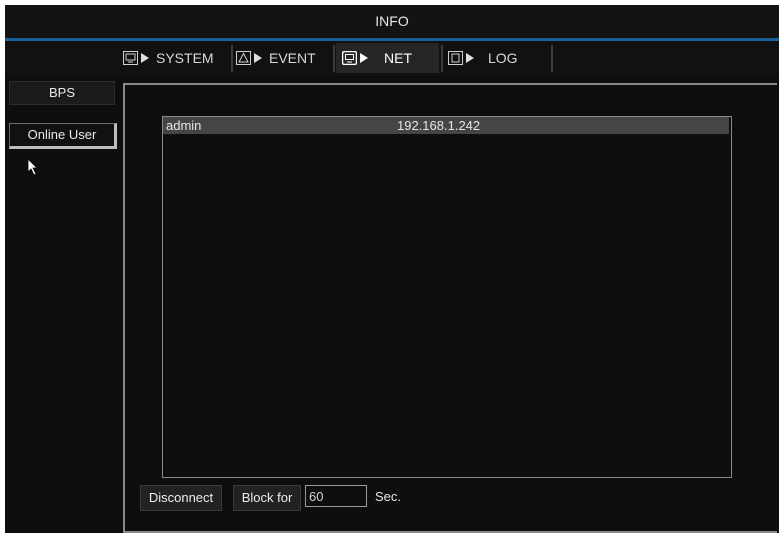  I want to click on warning-icon, so click(243, 58).